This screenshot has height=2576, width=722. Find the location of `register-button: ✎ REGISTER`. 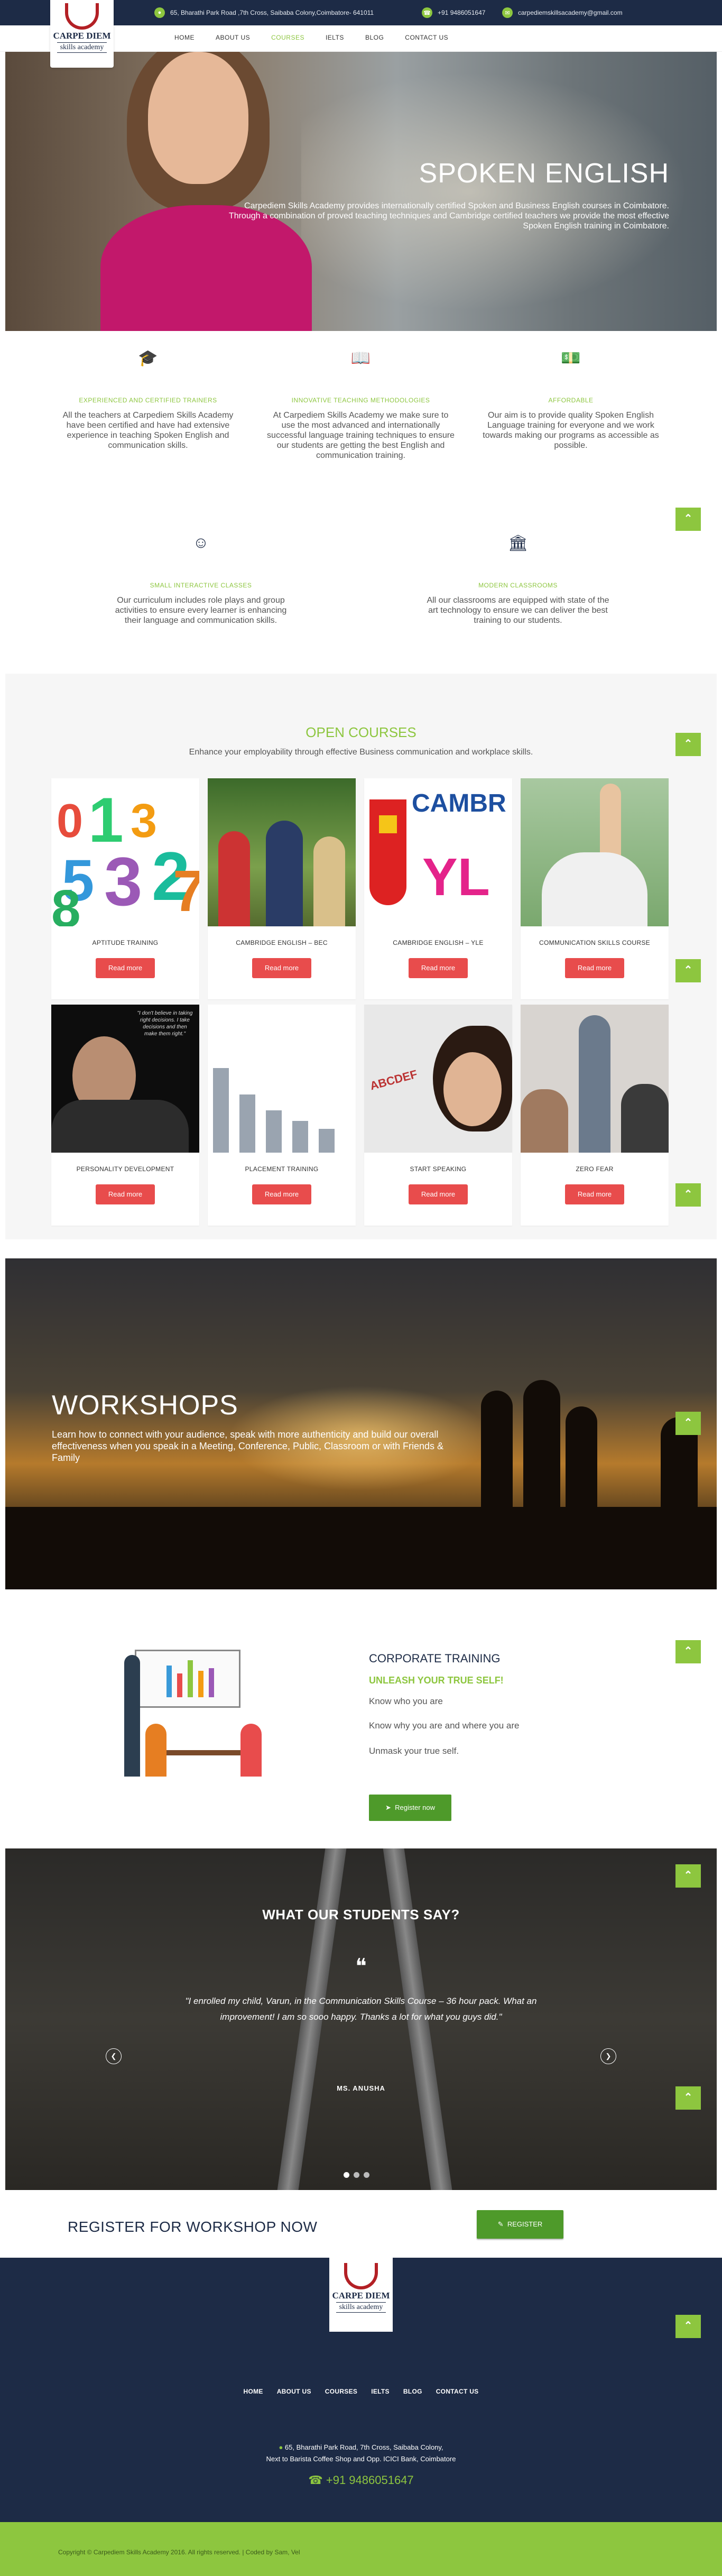

register-button: ✎ REGISTER is located at coordinates (520, 2224).